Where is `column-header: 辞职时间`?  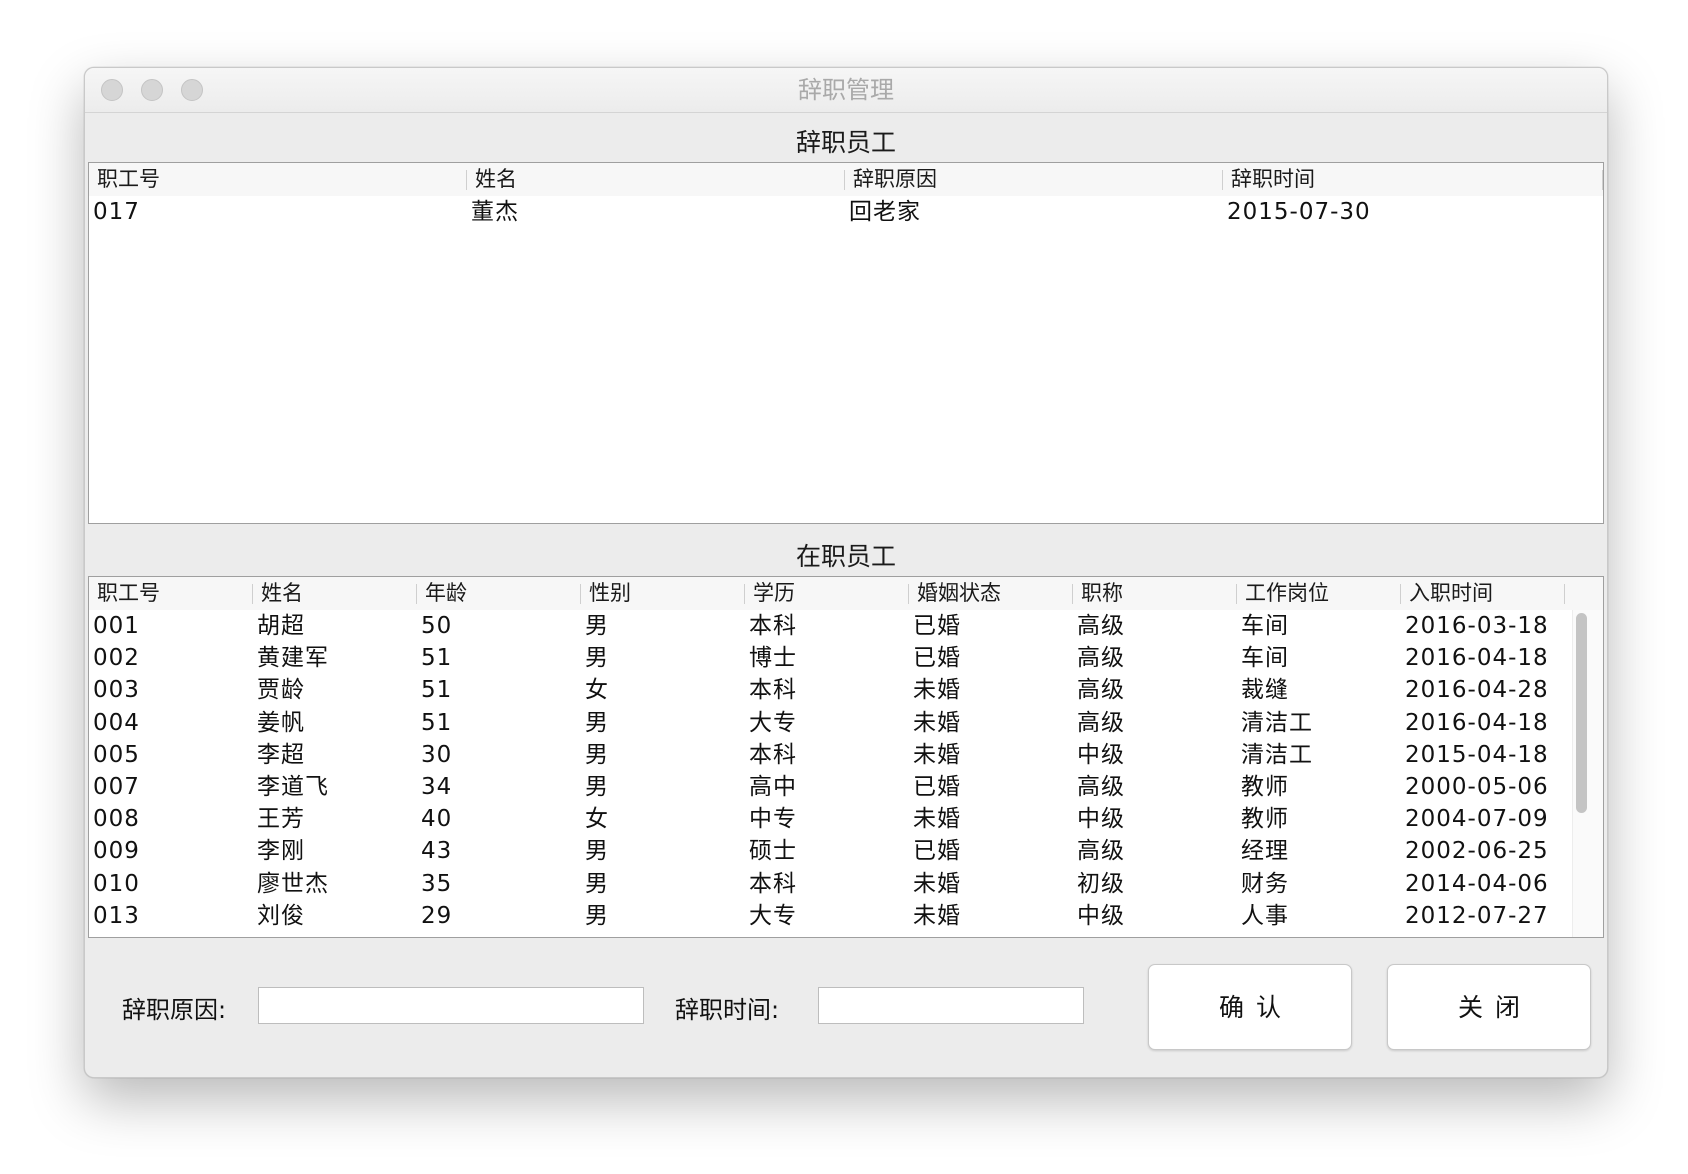 column-header: 辞职时间 is located at coordinates (1413, 179).